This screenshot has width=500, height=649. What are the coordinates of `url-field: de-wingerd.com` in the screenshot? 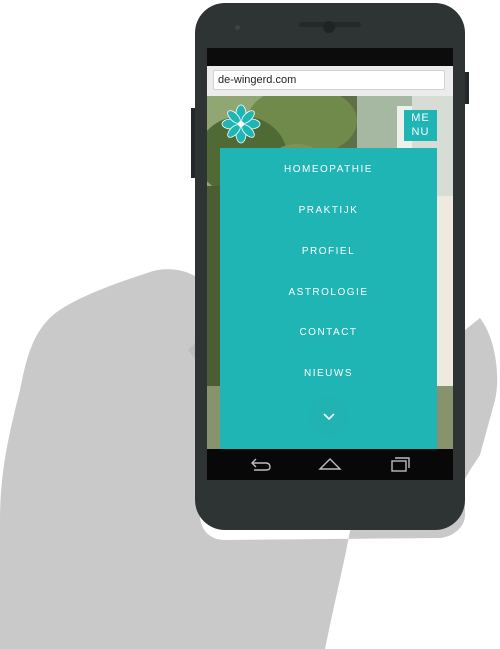 It's located at (329, 80).